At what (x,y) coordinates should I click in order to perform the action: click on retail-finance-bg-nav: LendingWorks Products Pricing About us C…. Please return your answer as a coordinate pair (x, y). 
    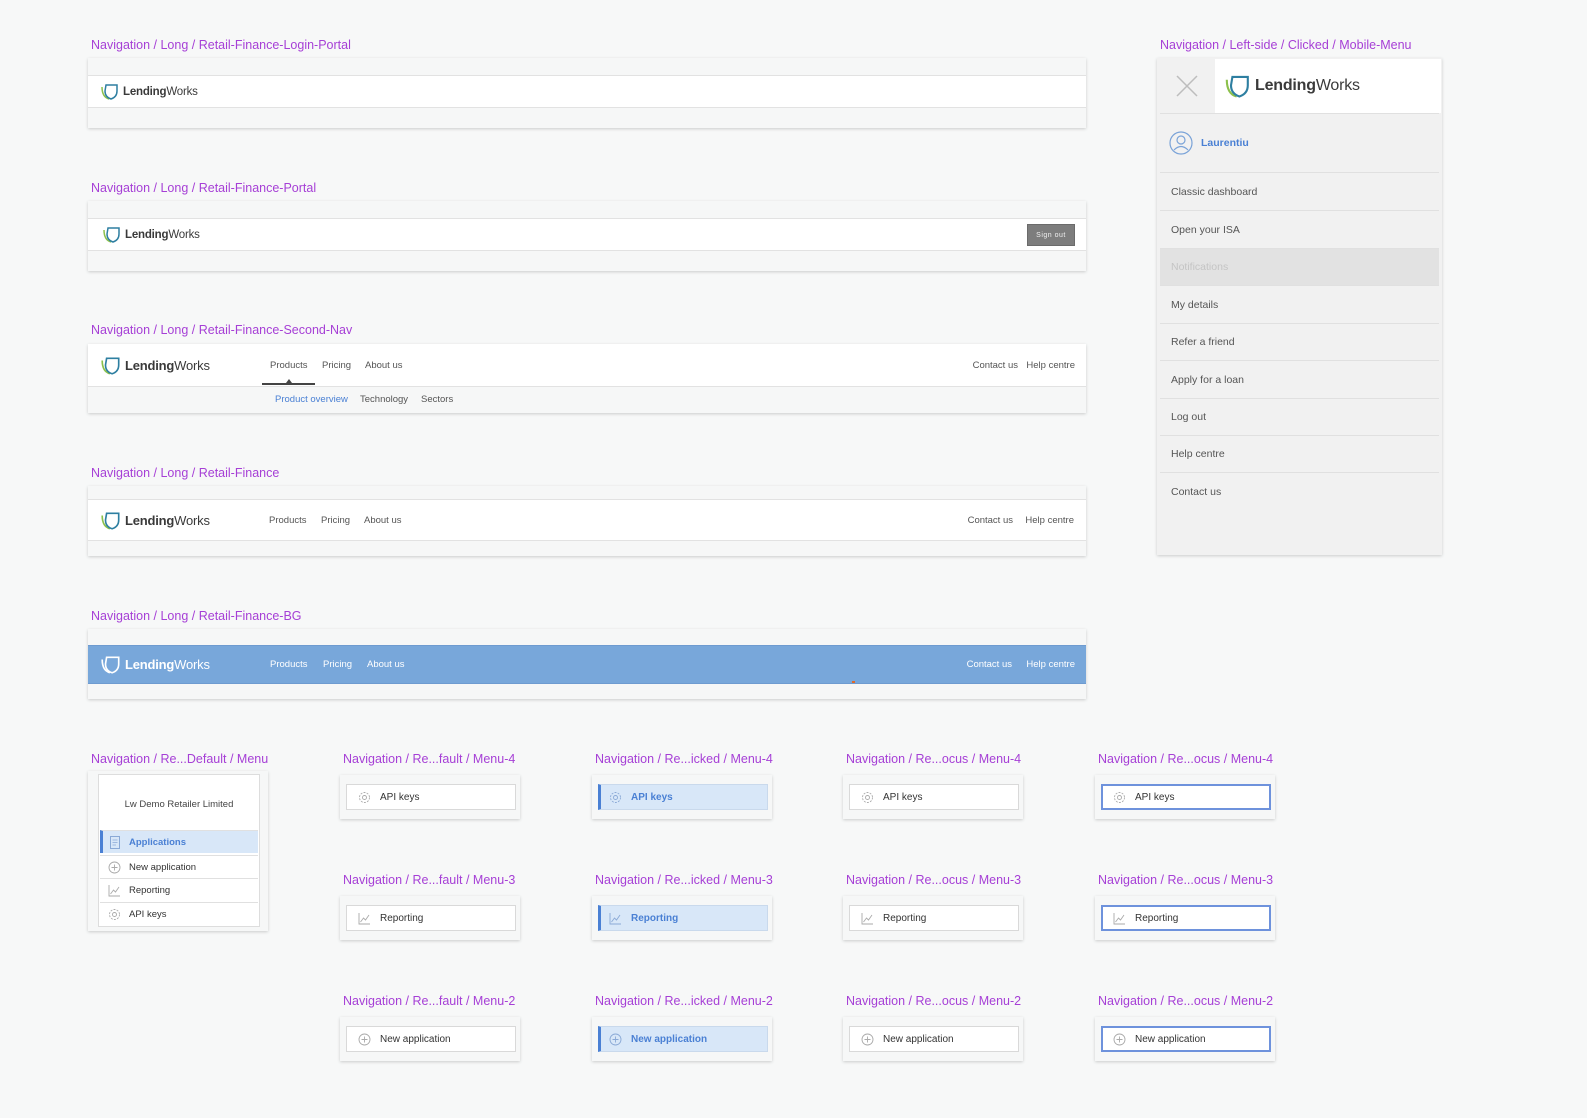
    Looking at the image, I should click on (587, 664).